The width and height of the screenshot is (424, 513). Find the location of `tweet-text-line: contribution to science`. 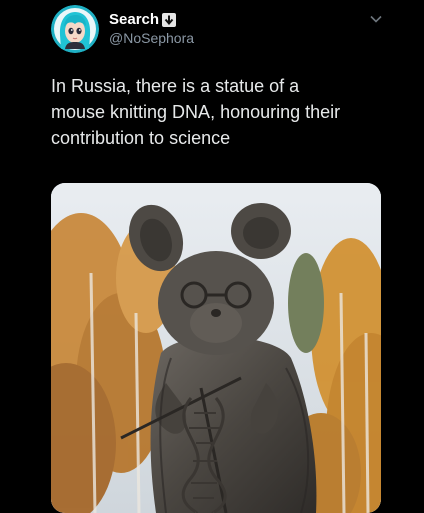

tweet-text-line: contribution to science is located at coordinates (141, 138).